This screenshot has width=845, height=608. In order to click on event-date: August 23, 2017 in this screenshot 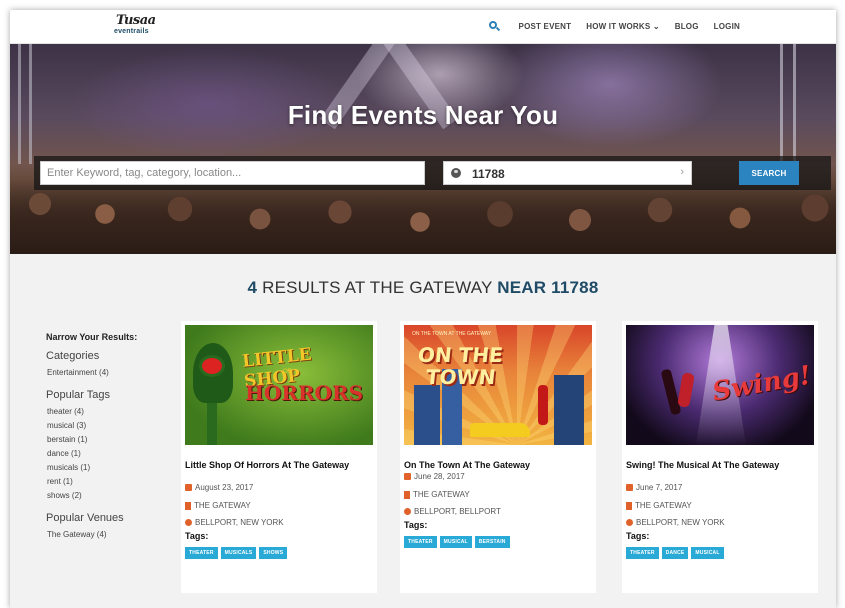, I will do `click(219, 487)`.